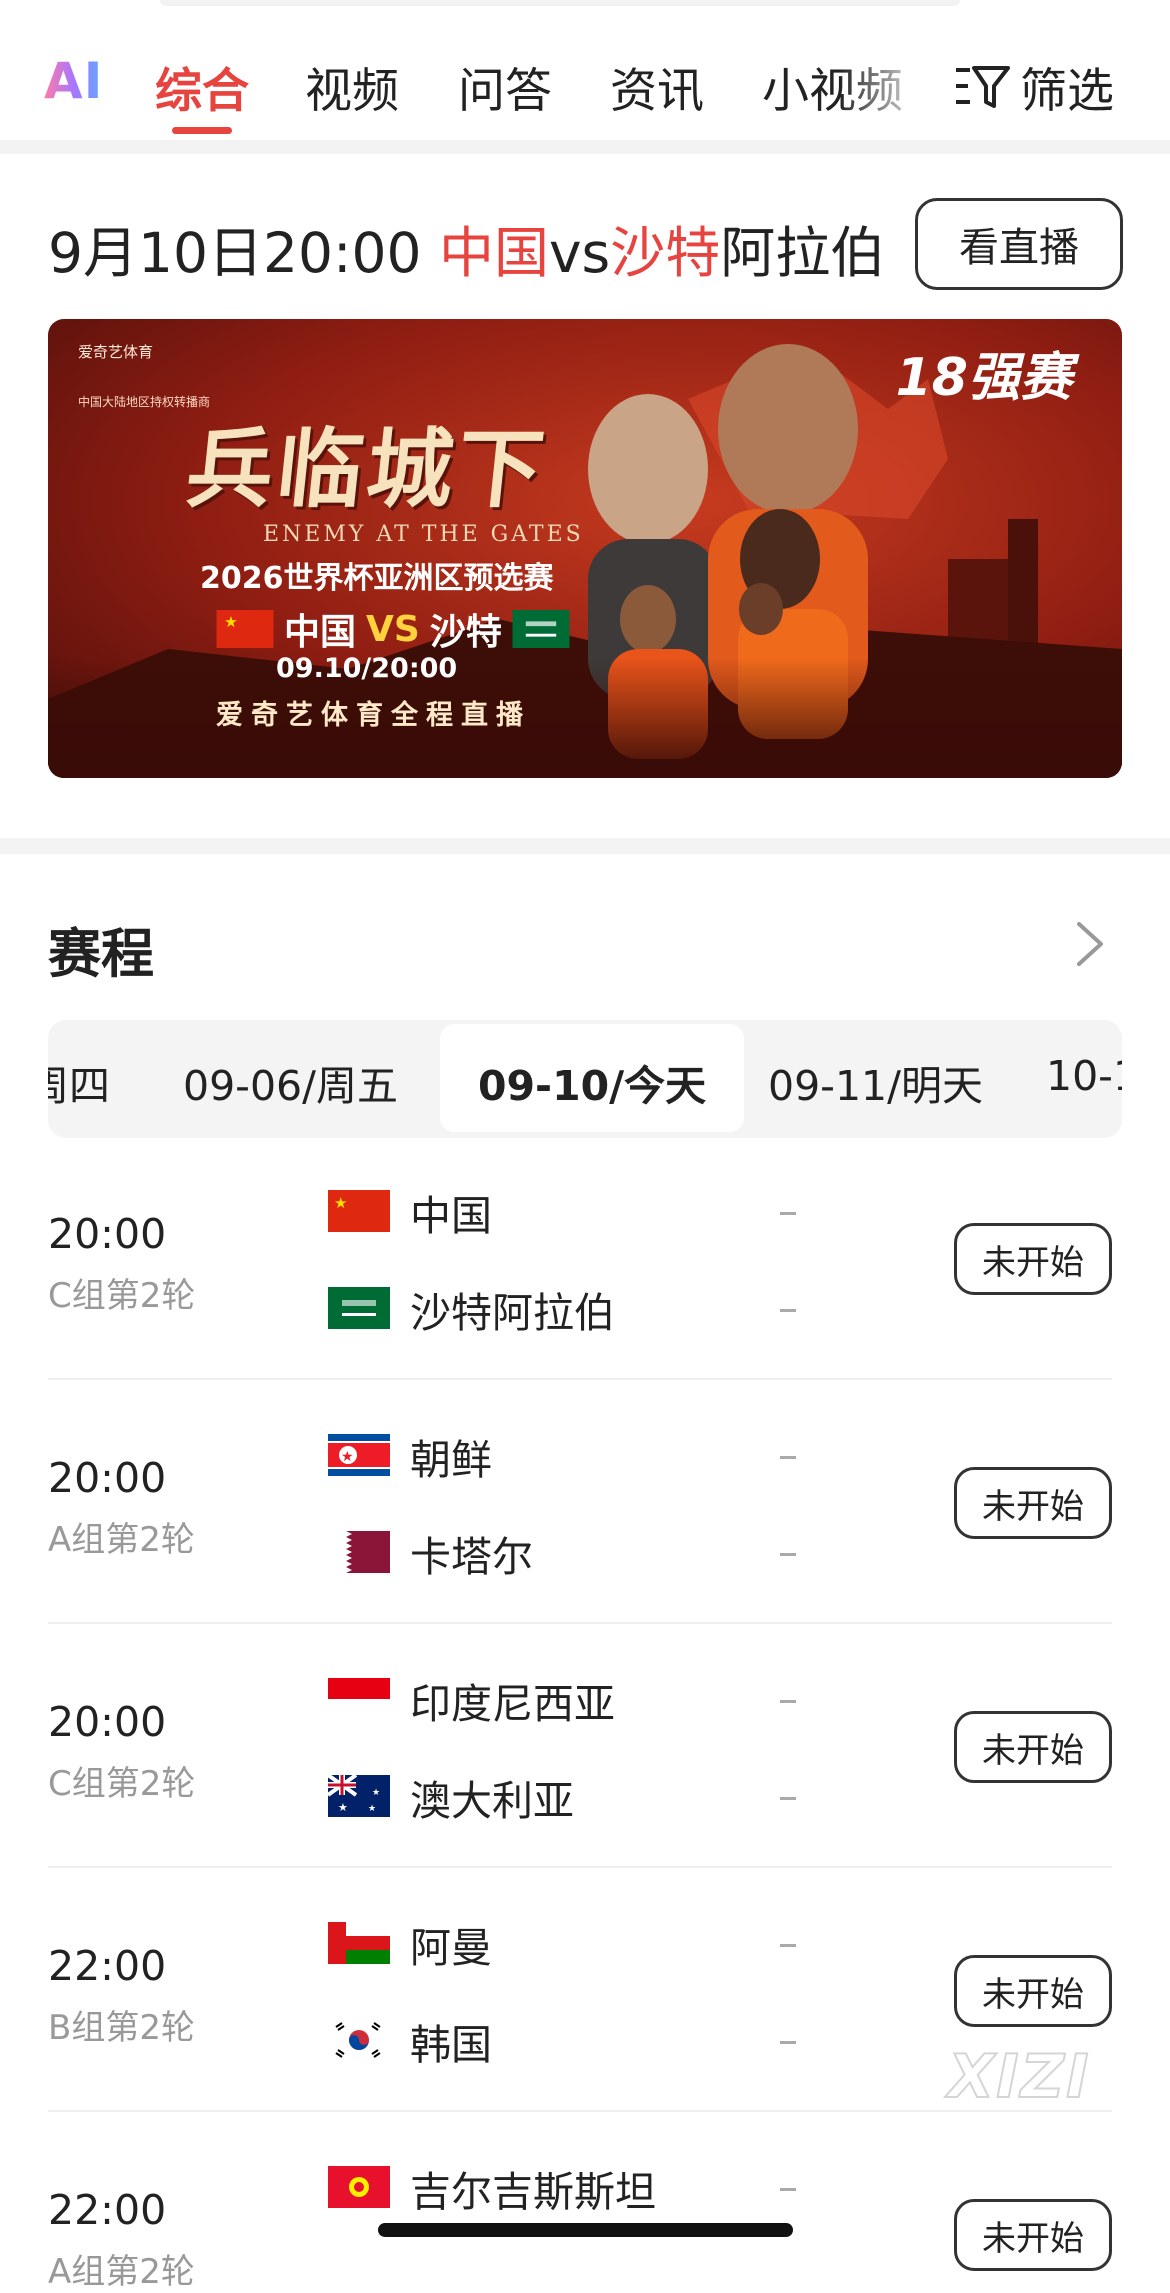 The image size is (1170, 2293). Describe the element at coordinates (451, 1948) in the screenshot. I see `match-home-team: 阿曼` at that location.